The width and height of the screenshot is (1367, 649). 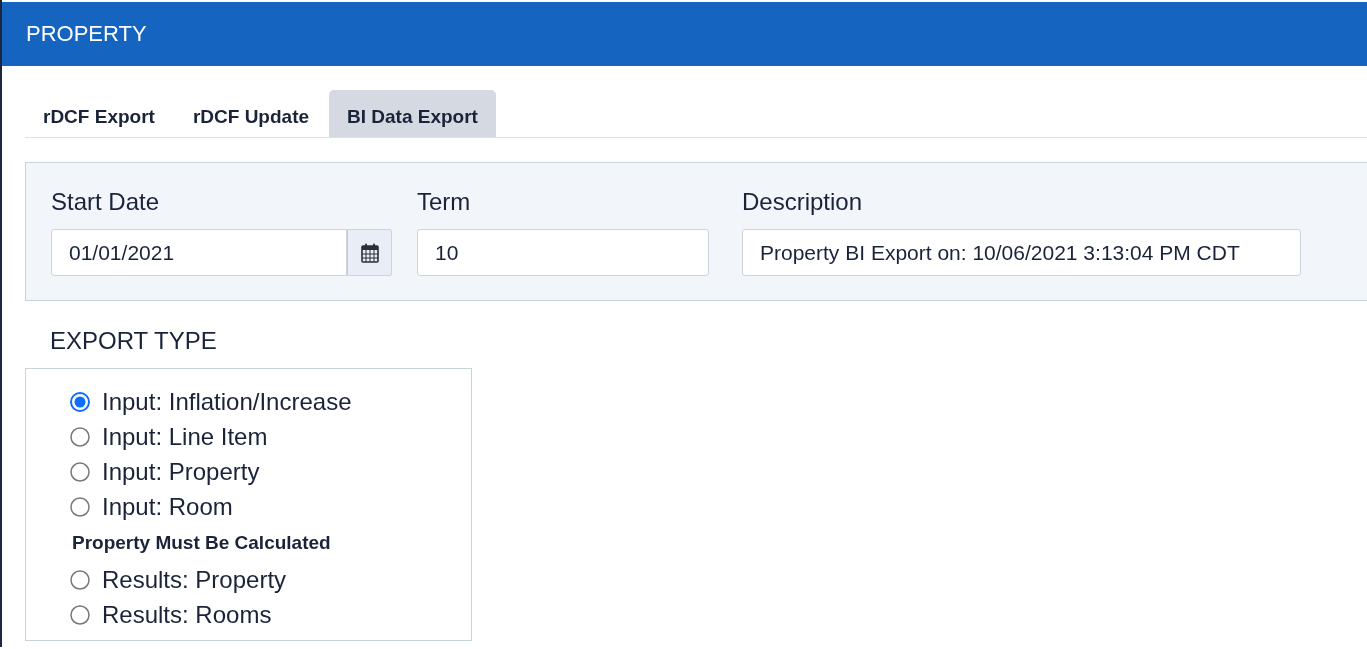 What do you see at coordinates (803, 202) in the screenshot?
I see `field-label: Description` at bounding box center [803, 202].